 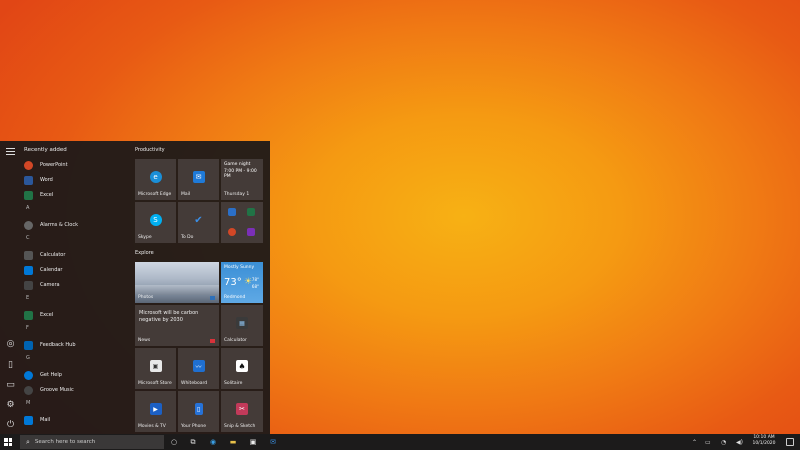 What do you see at coordinates (255, 286) in the screenshot?
I see `weather-low: 68°` at bounding box center [255, 286].